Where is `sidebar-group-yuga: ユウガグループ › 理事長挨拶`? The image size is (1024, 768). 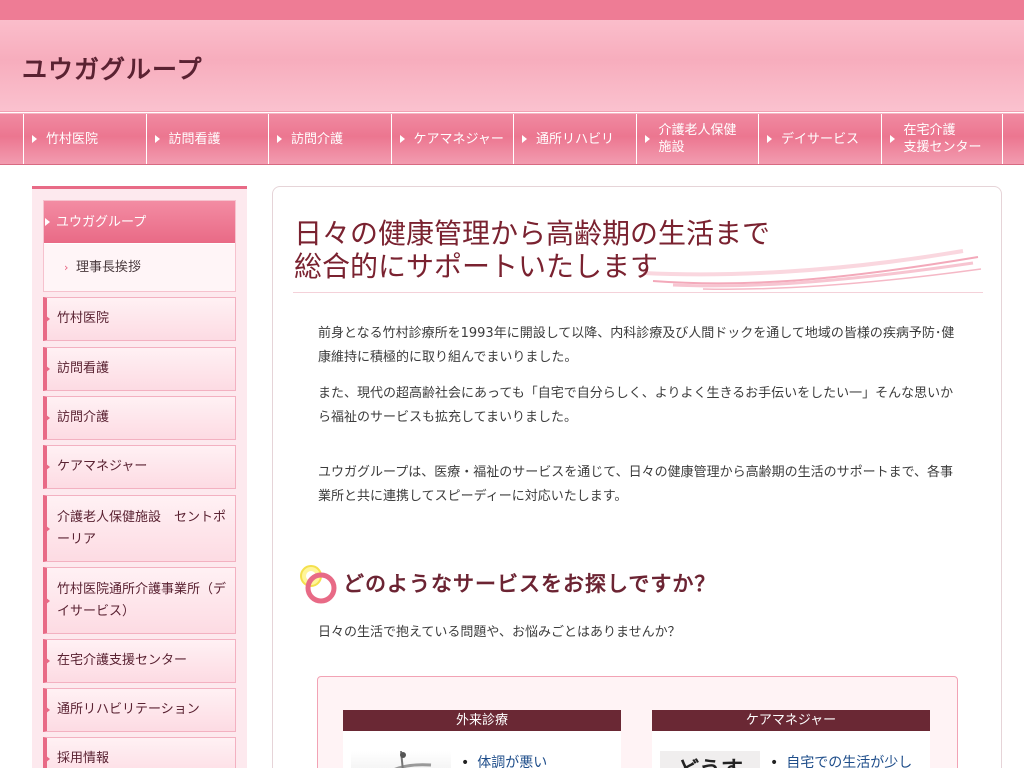
sidebar-group-yuga: ユウガグループ › 理事長挨拶 is located at coordinates (139, 246).